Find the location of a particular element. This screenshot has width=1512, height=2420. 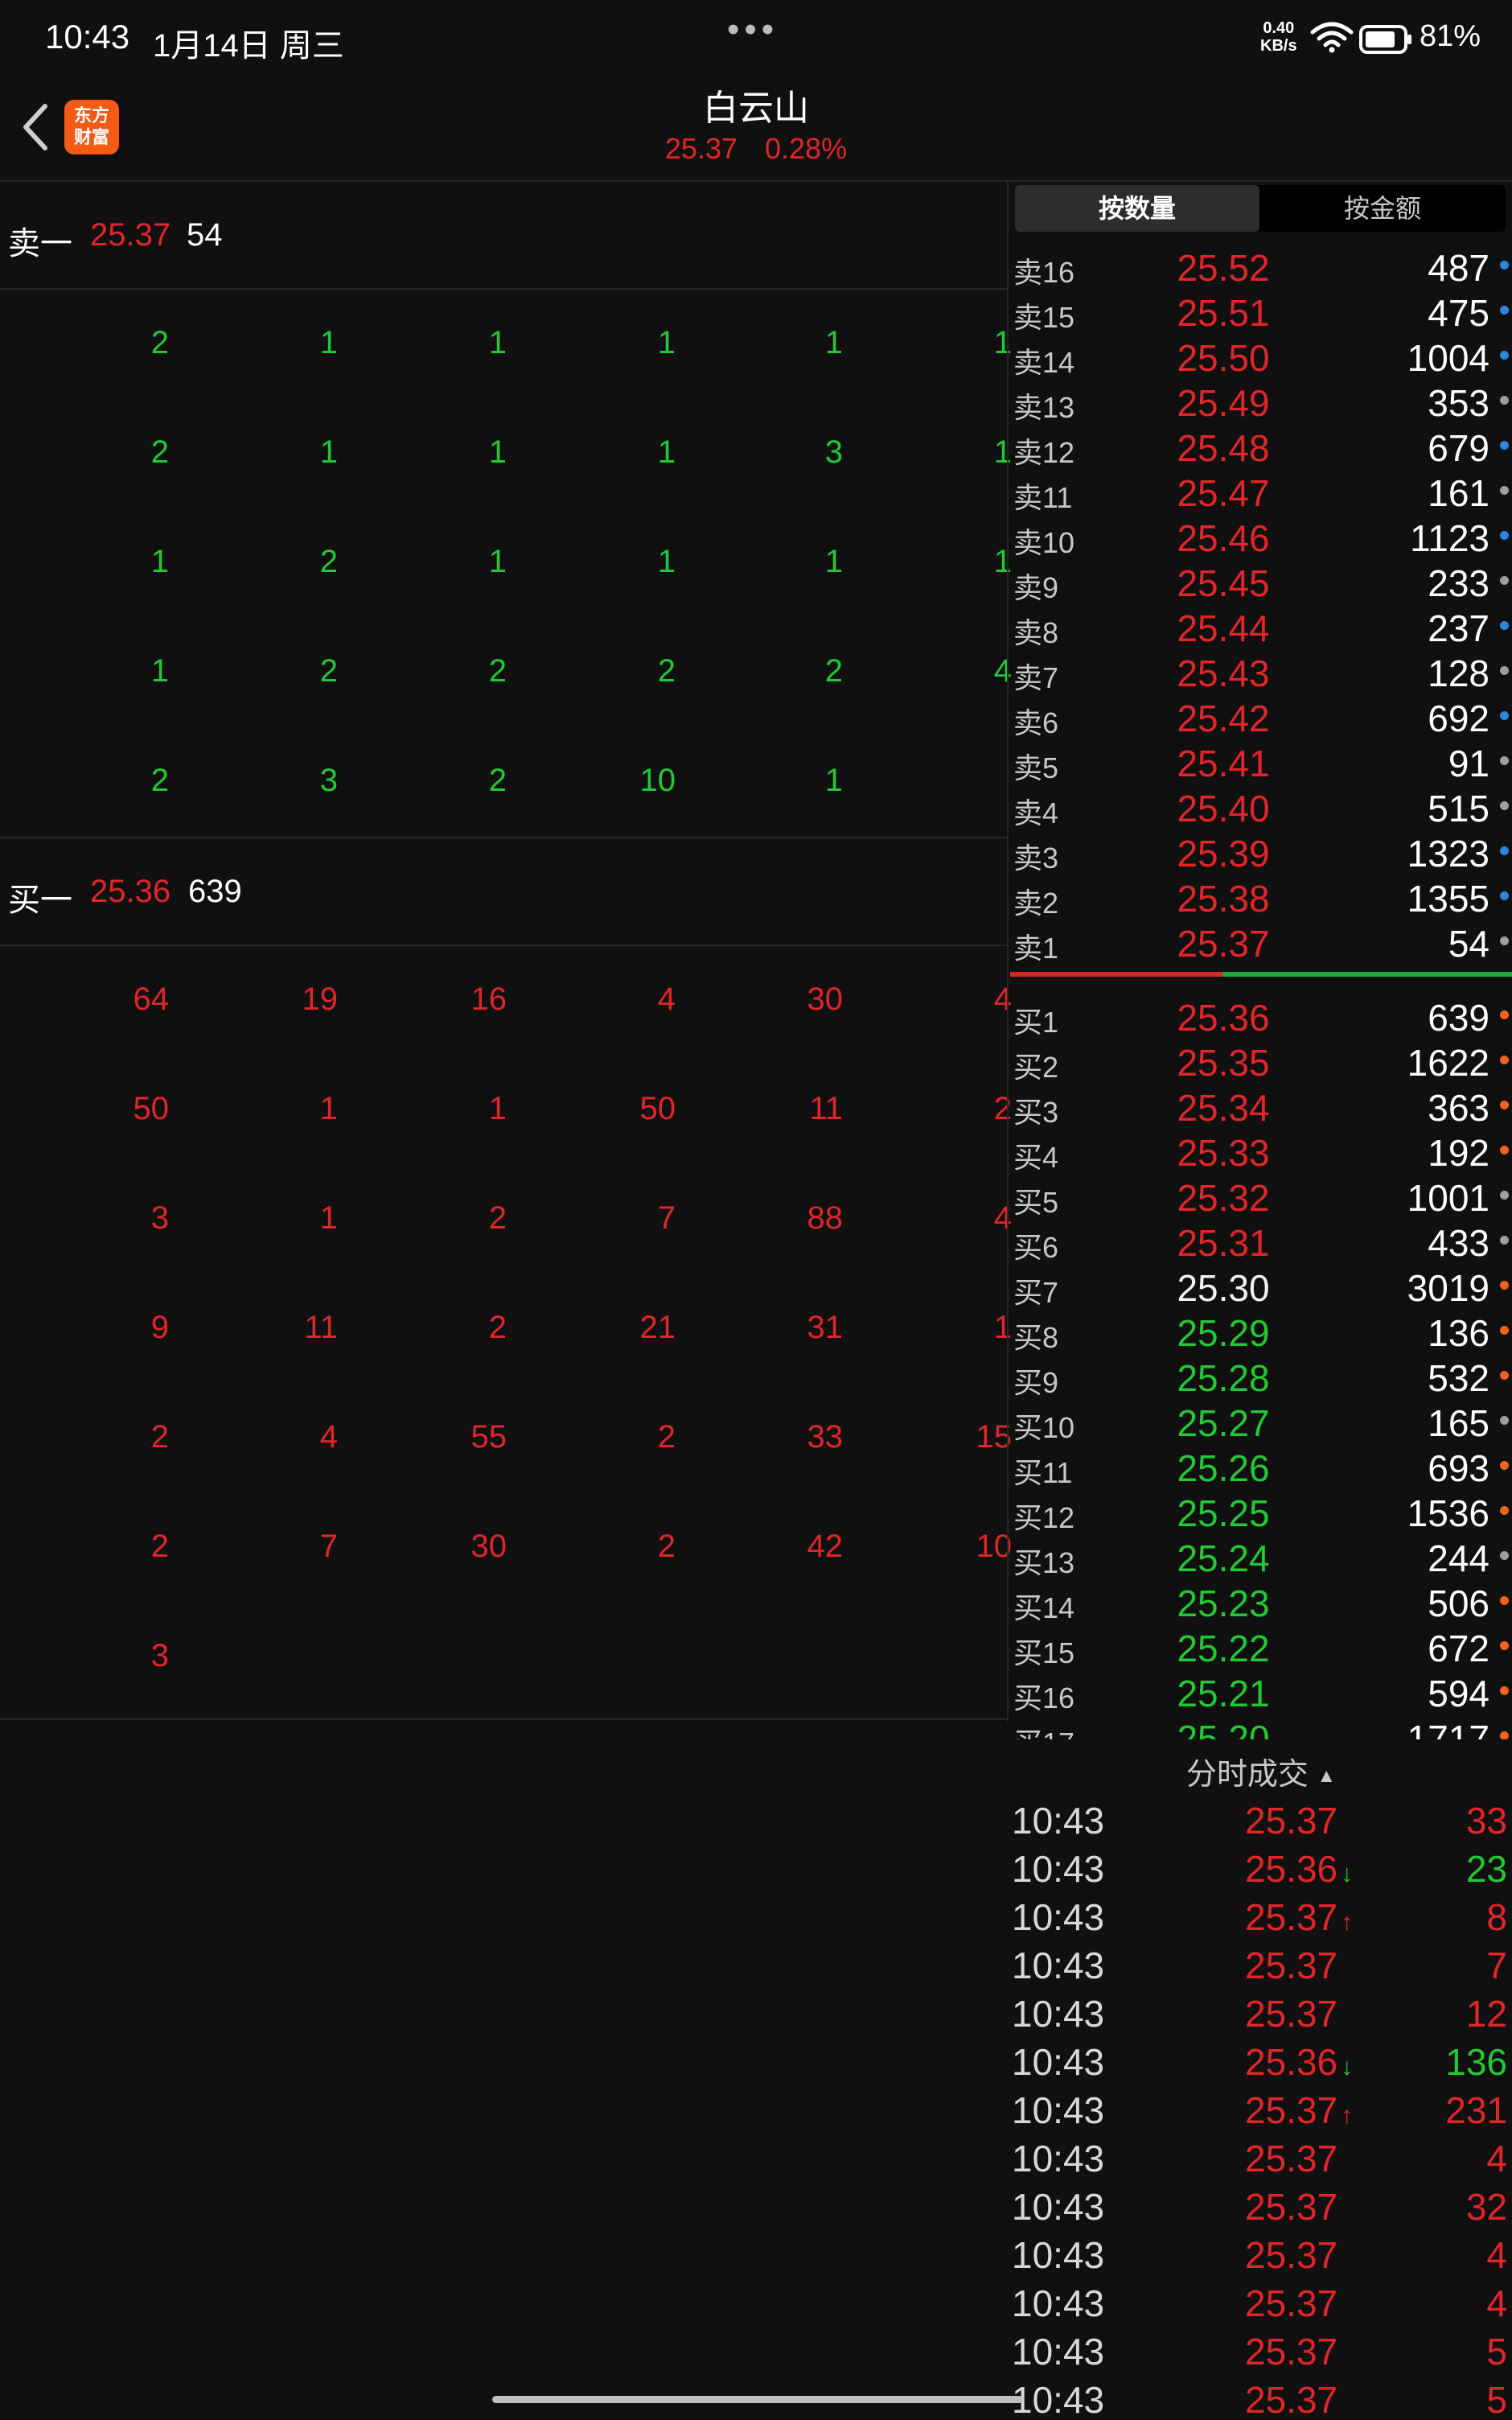

ask-row: 卖16 25.52 487 is located at coordinates (1261, 265).